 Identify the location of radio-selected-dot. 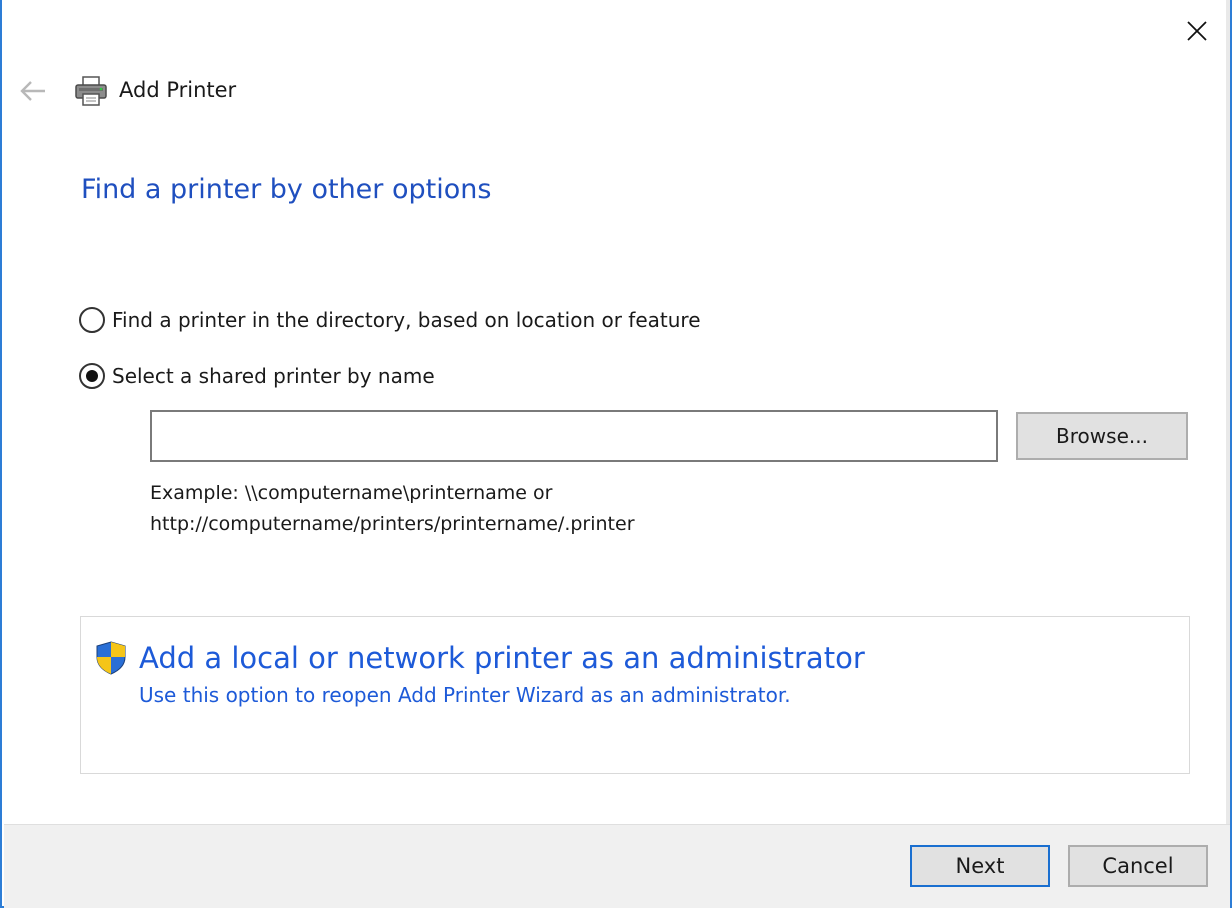
(92, 376).